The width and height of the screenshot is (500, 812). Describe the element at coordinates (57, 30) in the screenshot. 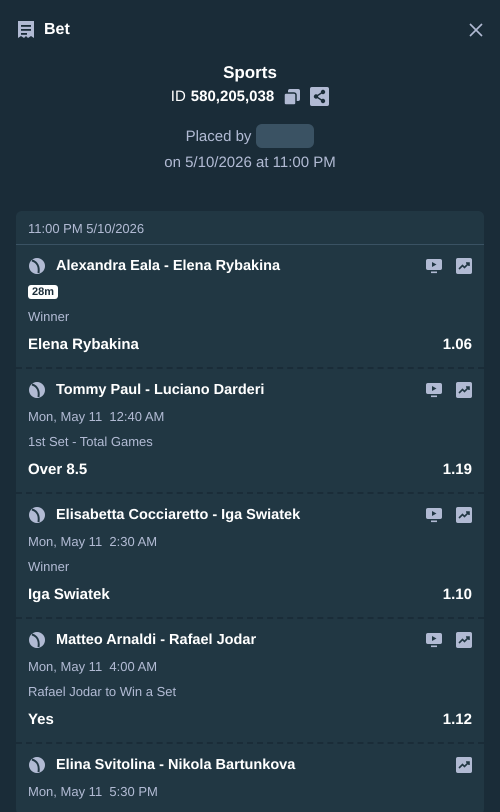

I see `panel-title: Bet` at that location.